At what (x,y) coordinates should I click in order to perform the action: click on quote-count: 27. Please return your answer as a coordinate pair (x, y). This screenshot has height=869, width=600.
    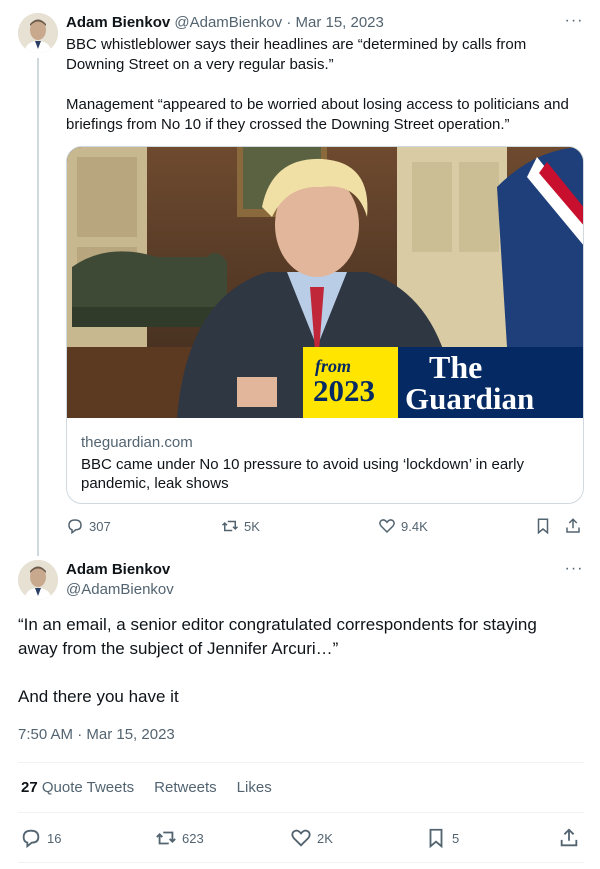
    Looking at the image, I should click on (29, 787).